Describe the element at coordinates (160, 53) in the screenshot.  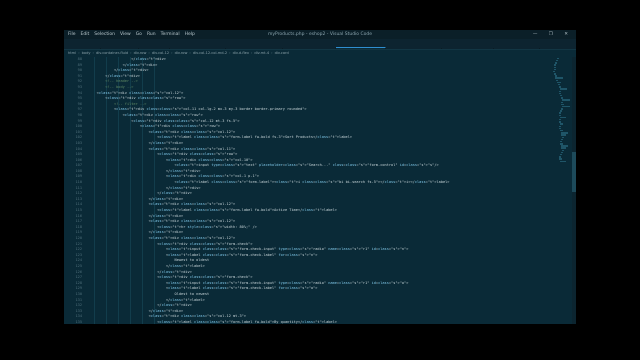
I see `breadcrumb-item: div.col-12` at that location.